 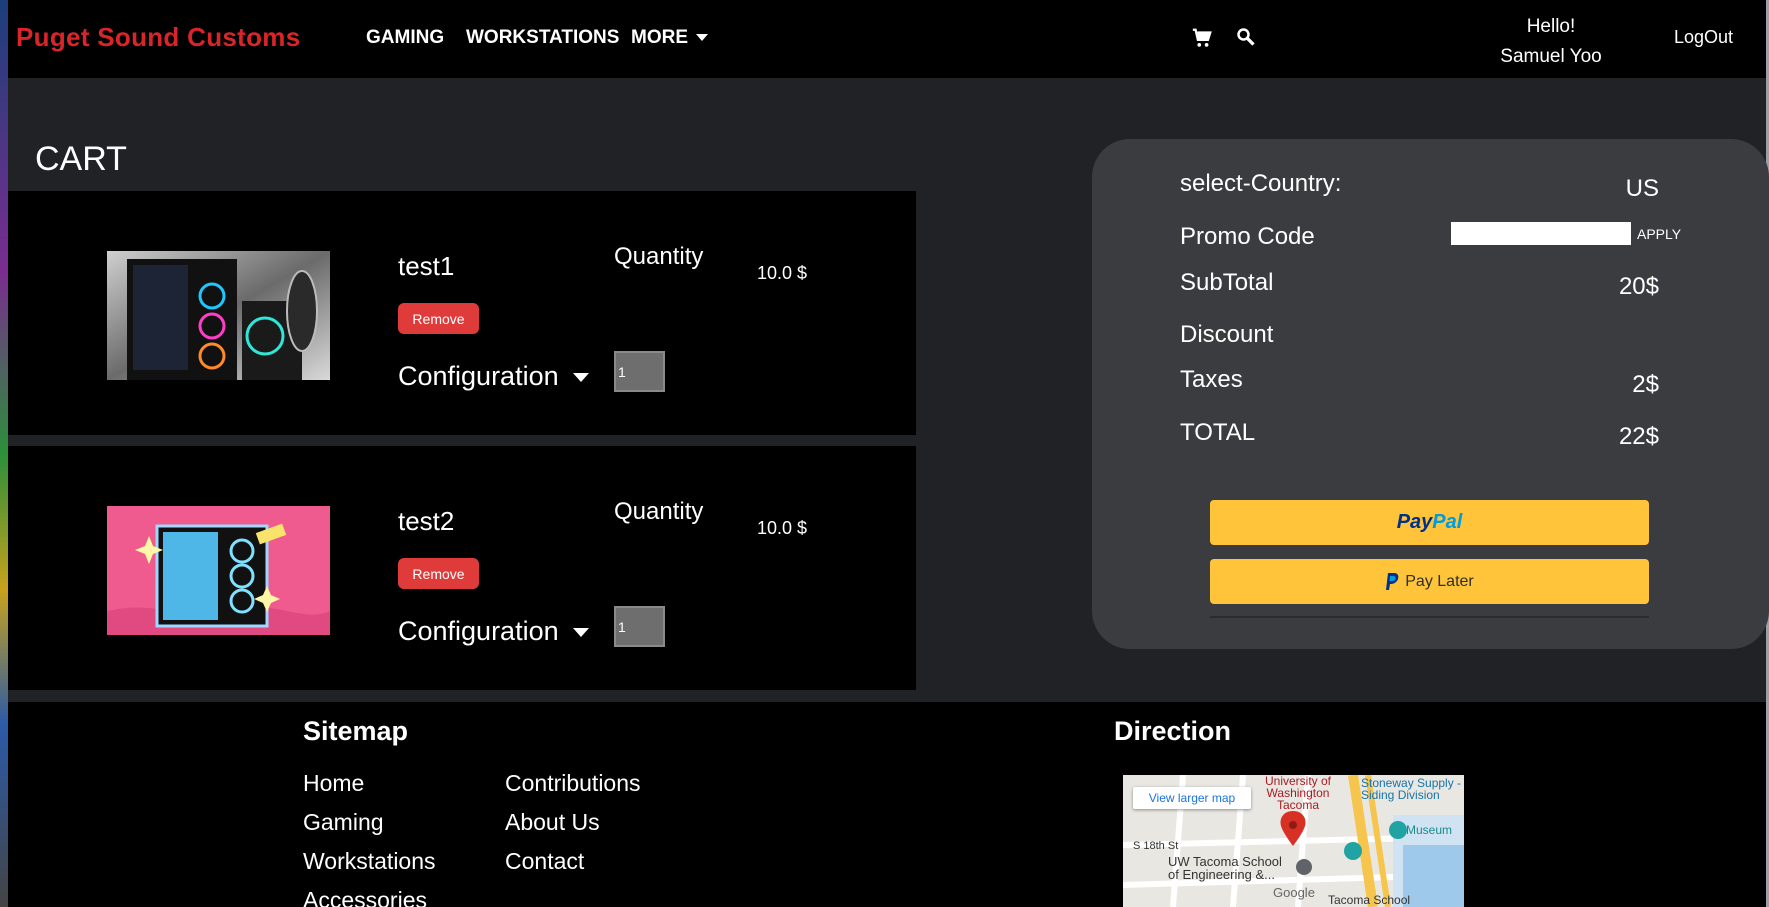 I want to click on map-label: Stoneway Supply - Siding Division, so click(x=1411, y=789).